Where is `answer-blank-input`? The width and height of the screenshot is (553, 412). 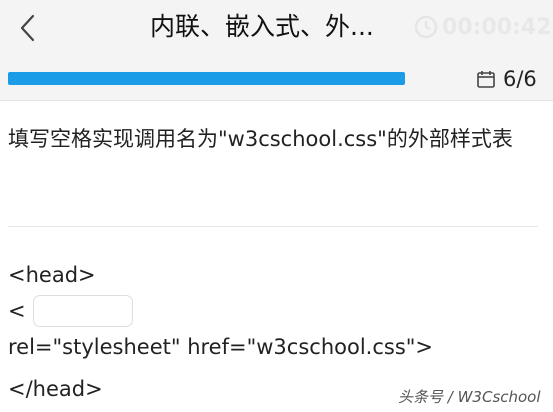
answer-blank-input is located at coordinates (83, 311).